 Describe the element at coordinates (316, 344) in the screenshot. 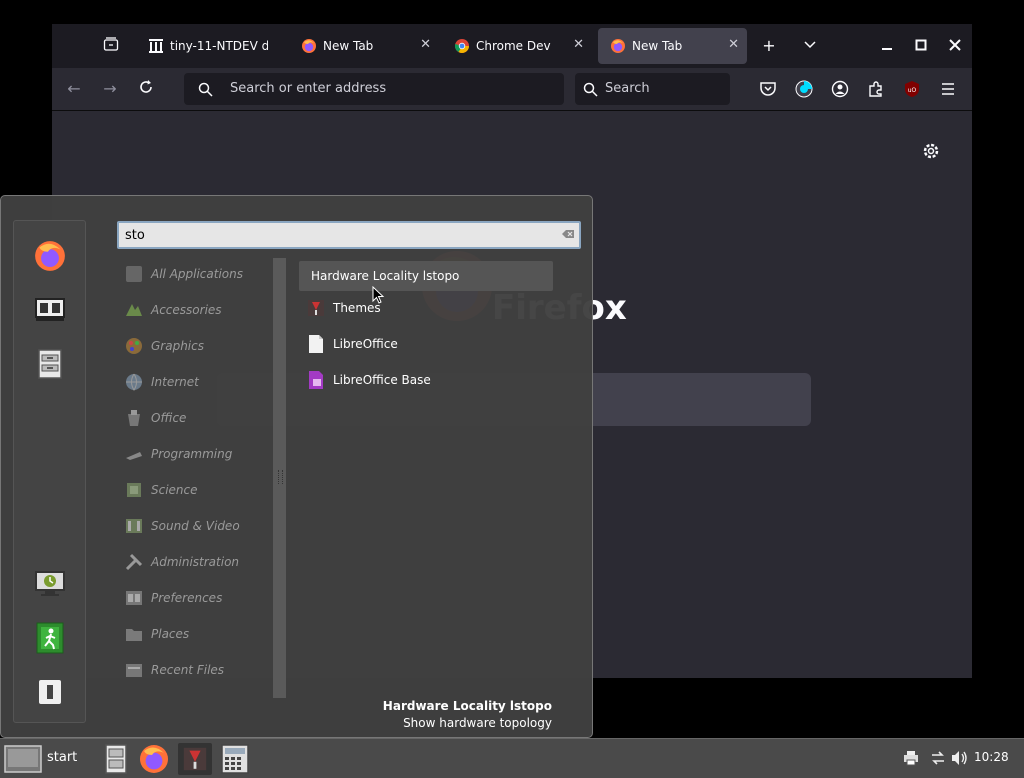

I see `libreoffice-icon` at that location.